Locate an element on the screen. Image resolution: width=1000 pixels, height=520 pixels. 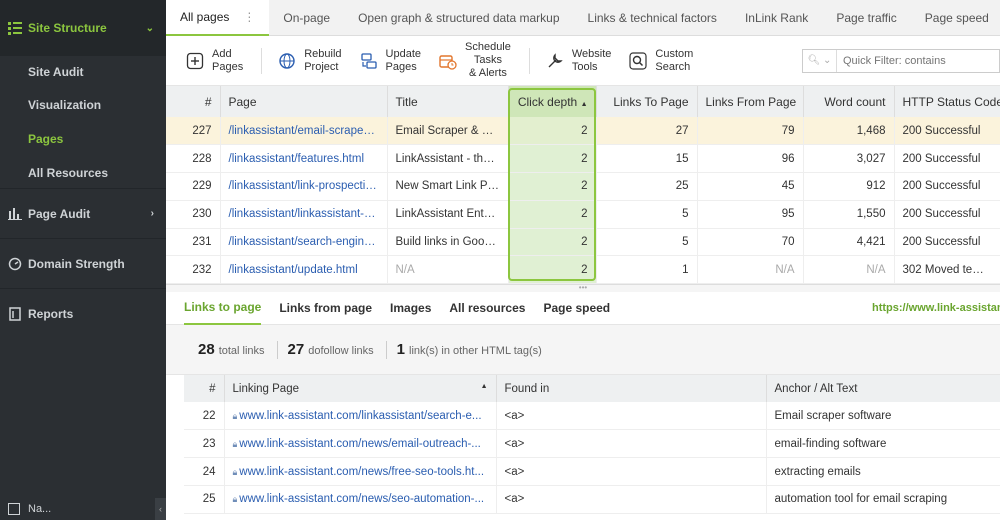
cell-number: 228 is located at coordinates (193, 159).